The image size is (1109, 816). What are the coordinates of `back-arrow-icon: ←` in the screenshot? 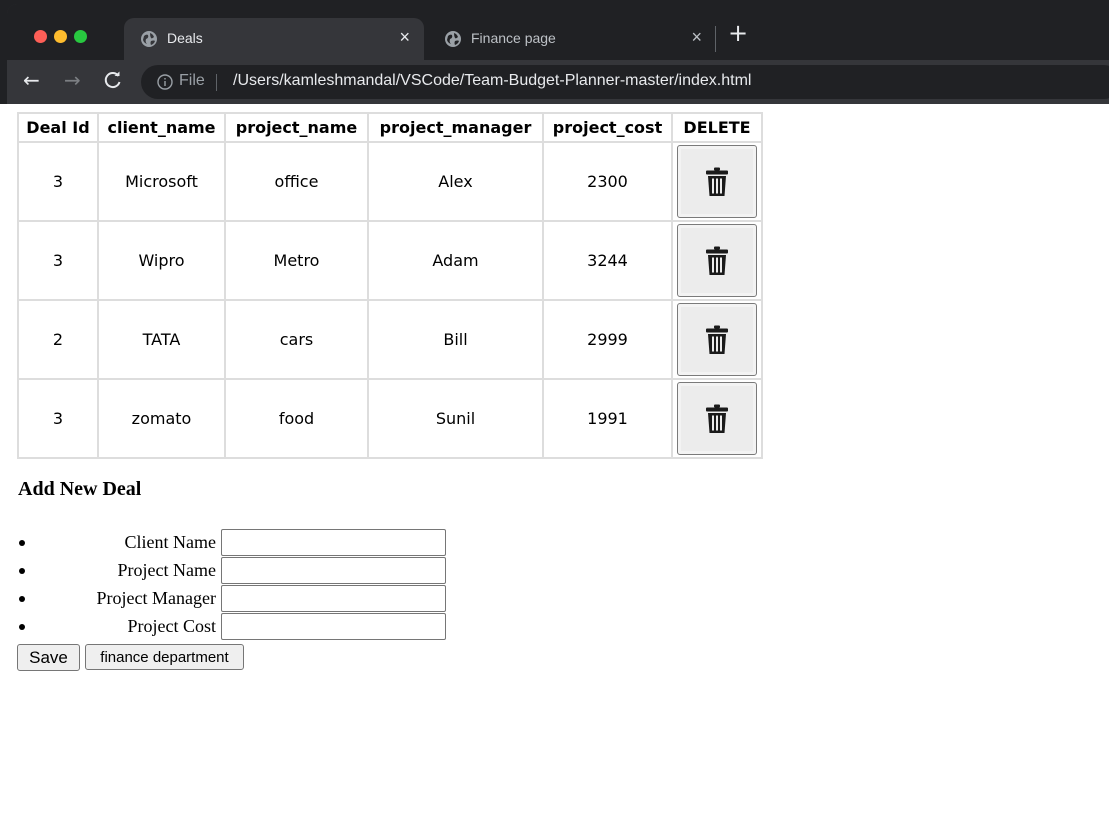 It's located at (31, 80).